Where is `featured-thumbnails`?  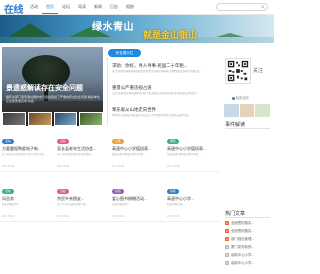
featured-thumbnails is located at coordinates (52, 119).